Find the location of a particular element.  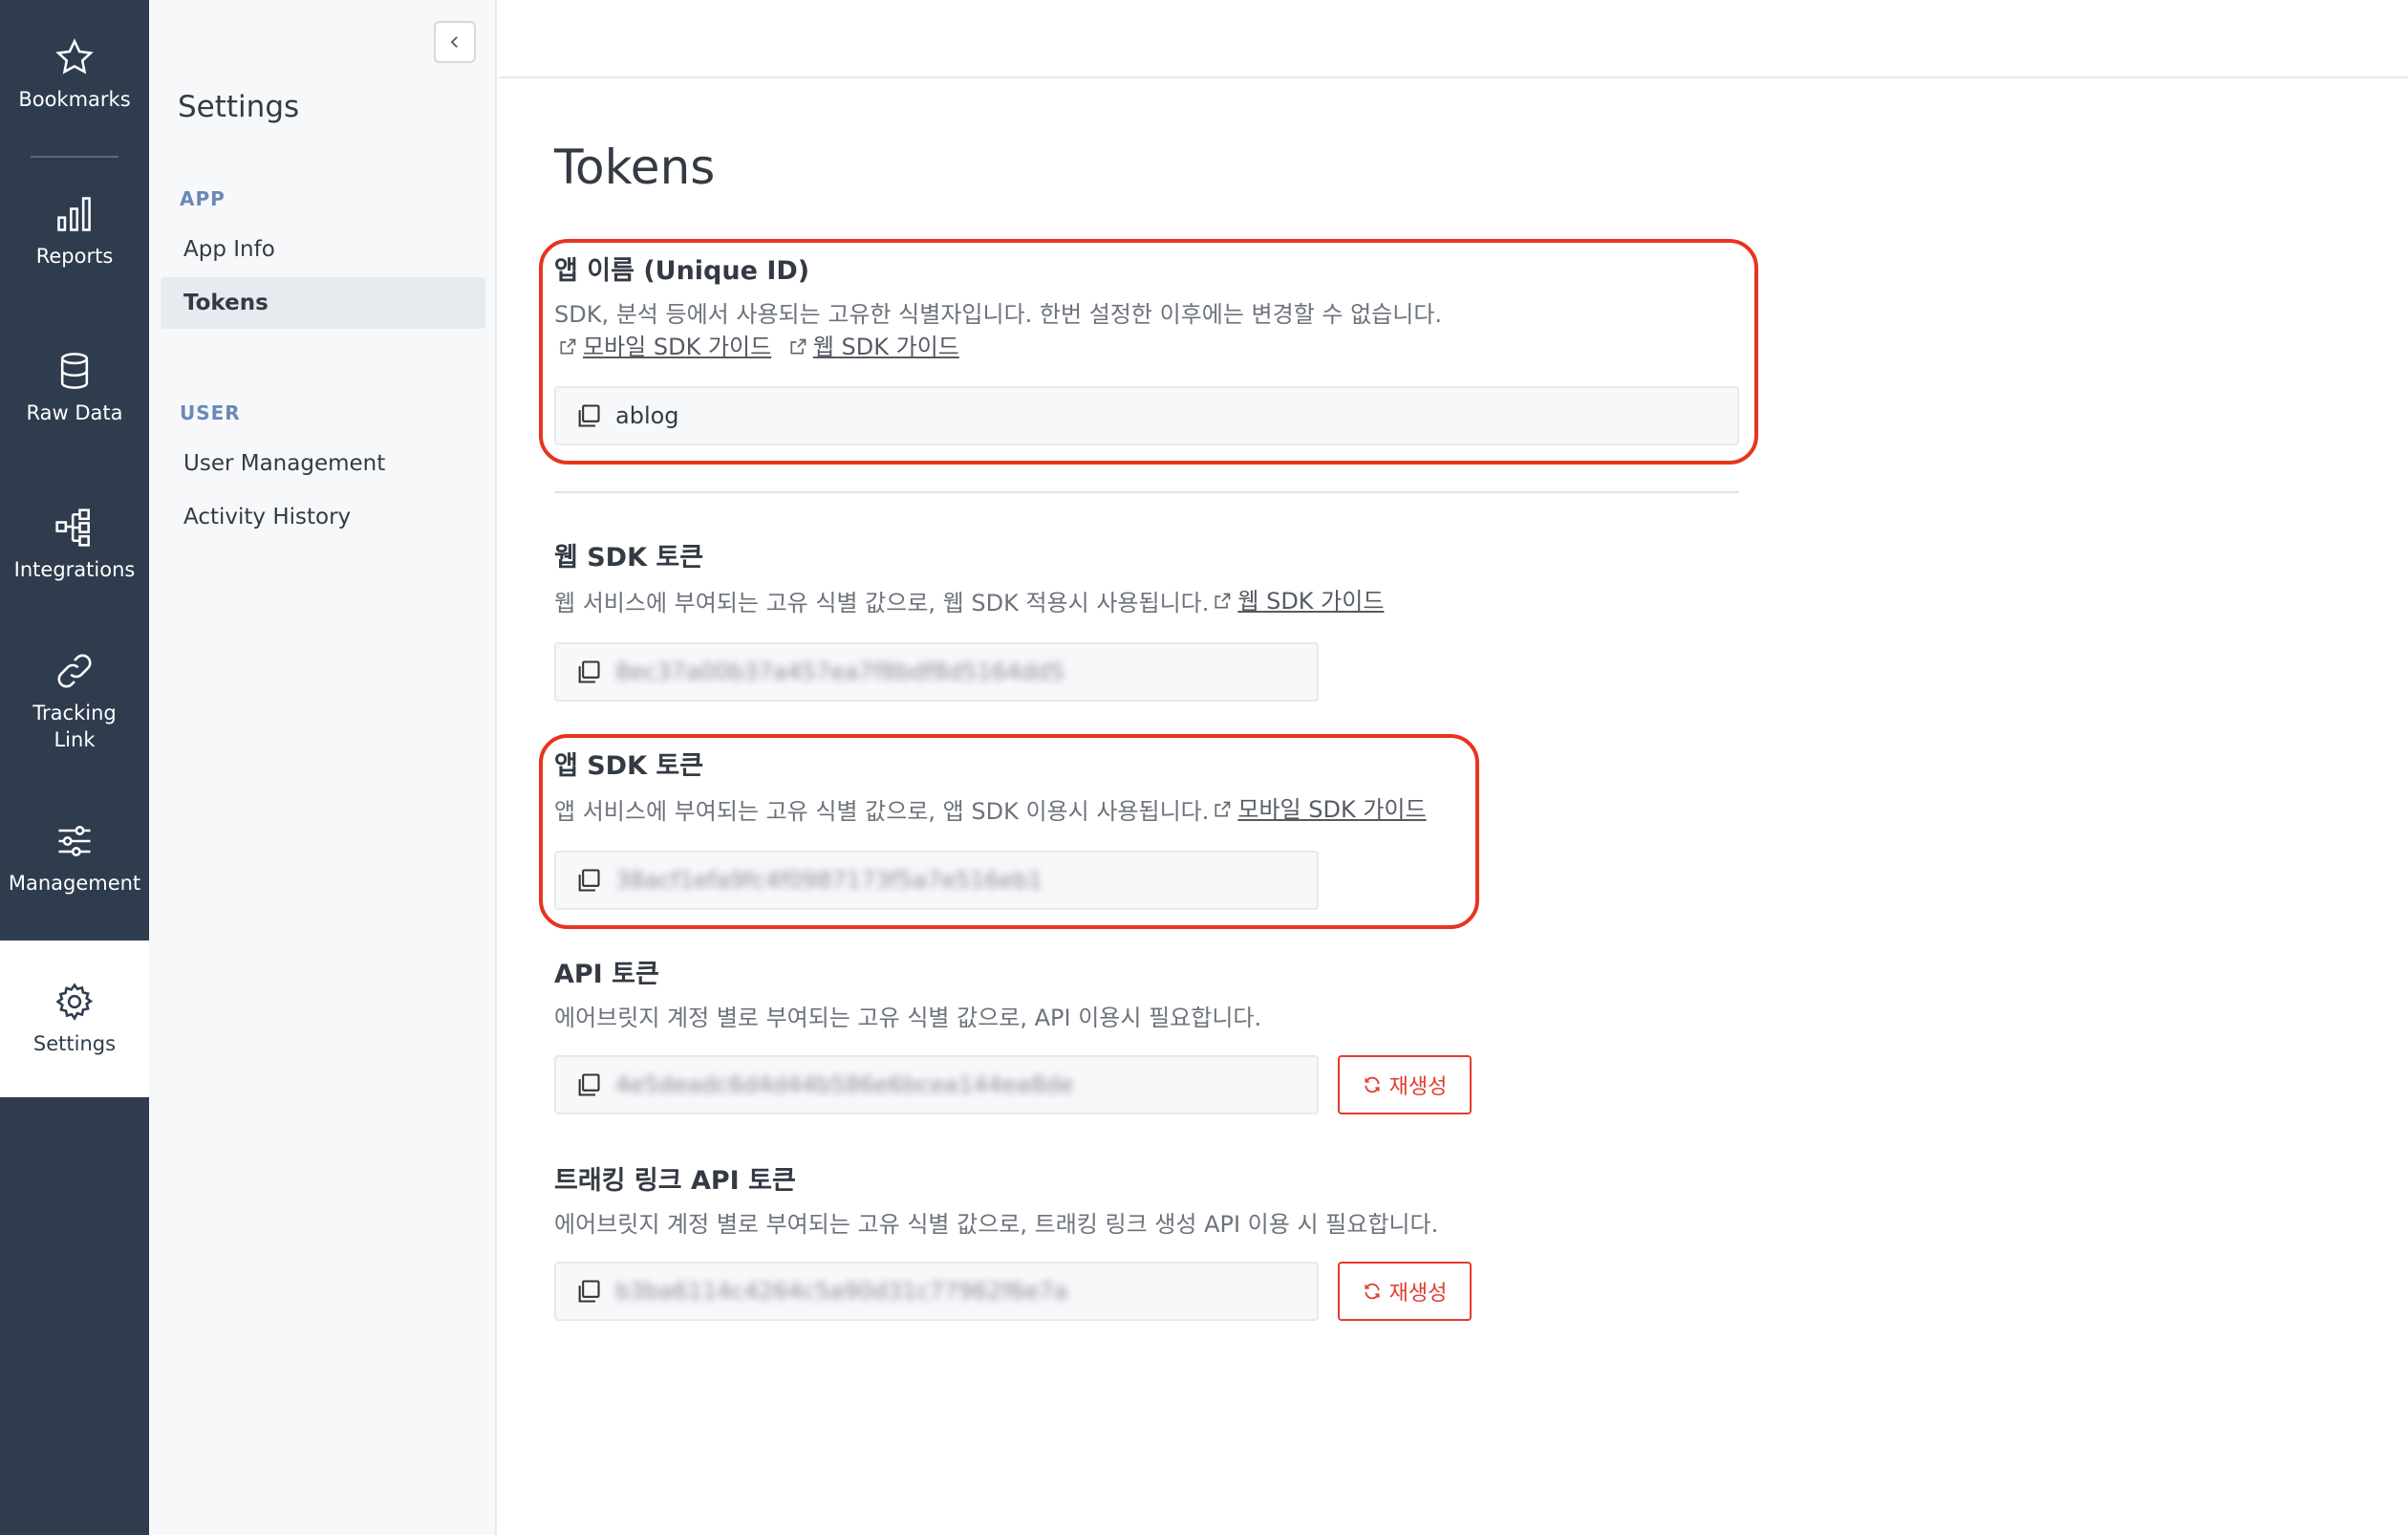

rail-label: Integrations is located at coordinates (75, 569).